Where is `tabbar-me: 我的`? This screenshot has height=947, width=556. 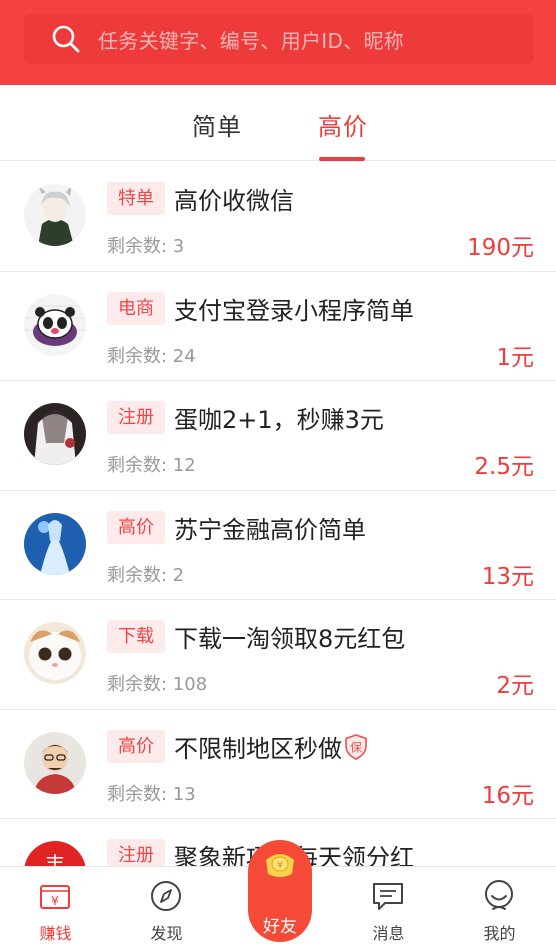 tabbar-me: 我的 is located at coordinates (499, 907).